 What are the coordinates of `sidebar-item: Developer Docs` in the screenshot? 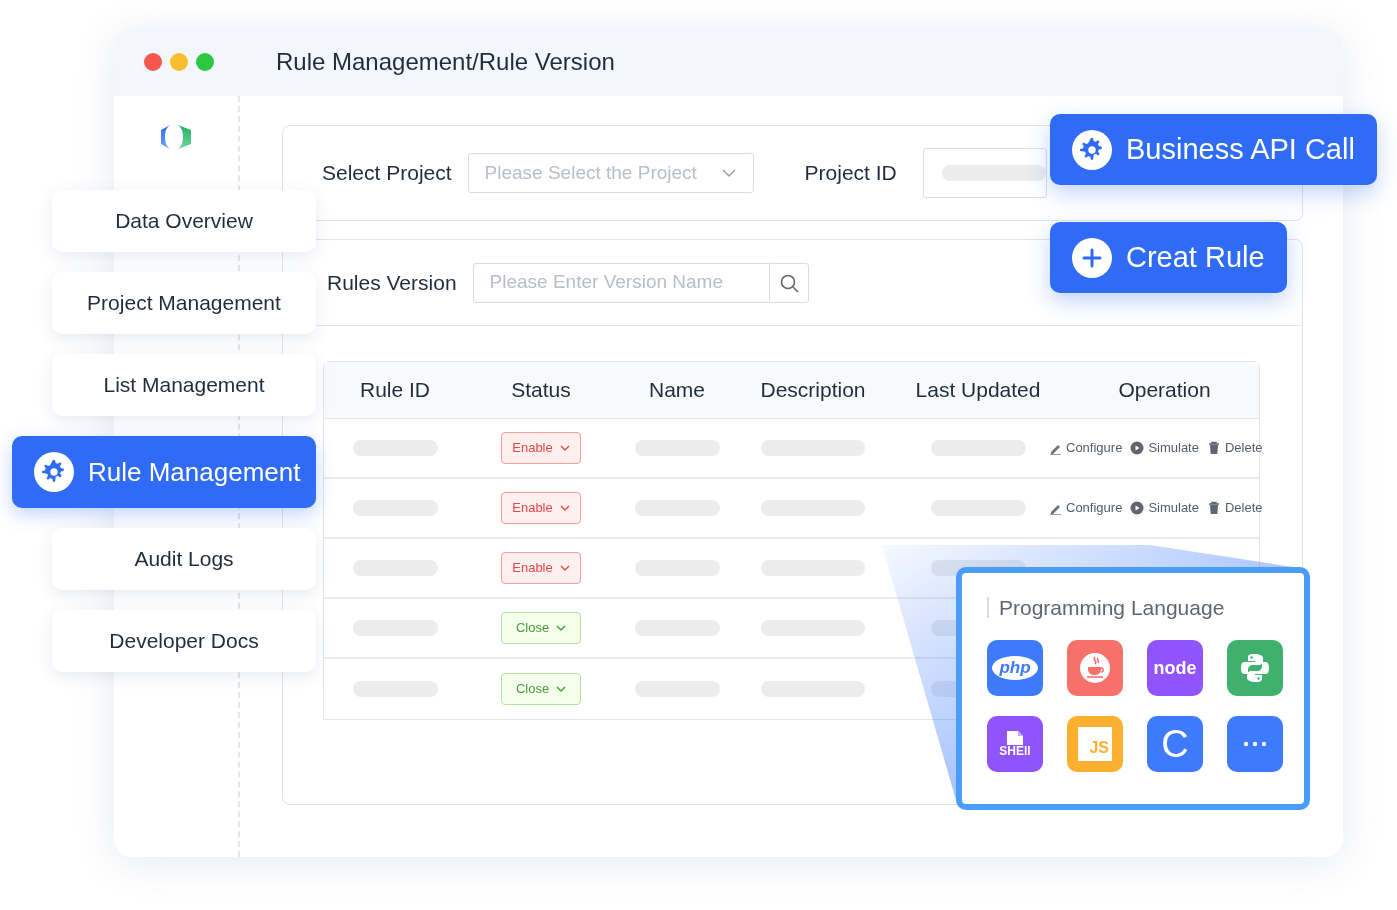 It's located at (184, 641).